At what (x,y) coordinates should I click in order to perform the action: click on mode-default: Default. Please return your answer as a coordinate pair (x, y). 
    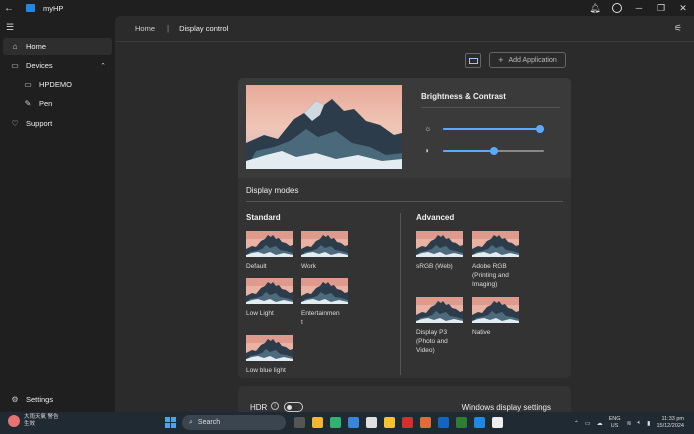
    Looking at the image, I should click on (271, 251).